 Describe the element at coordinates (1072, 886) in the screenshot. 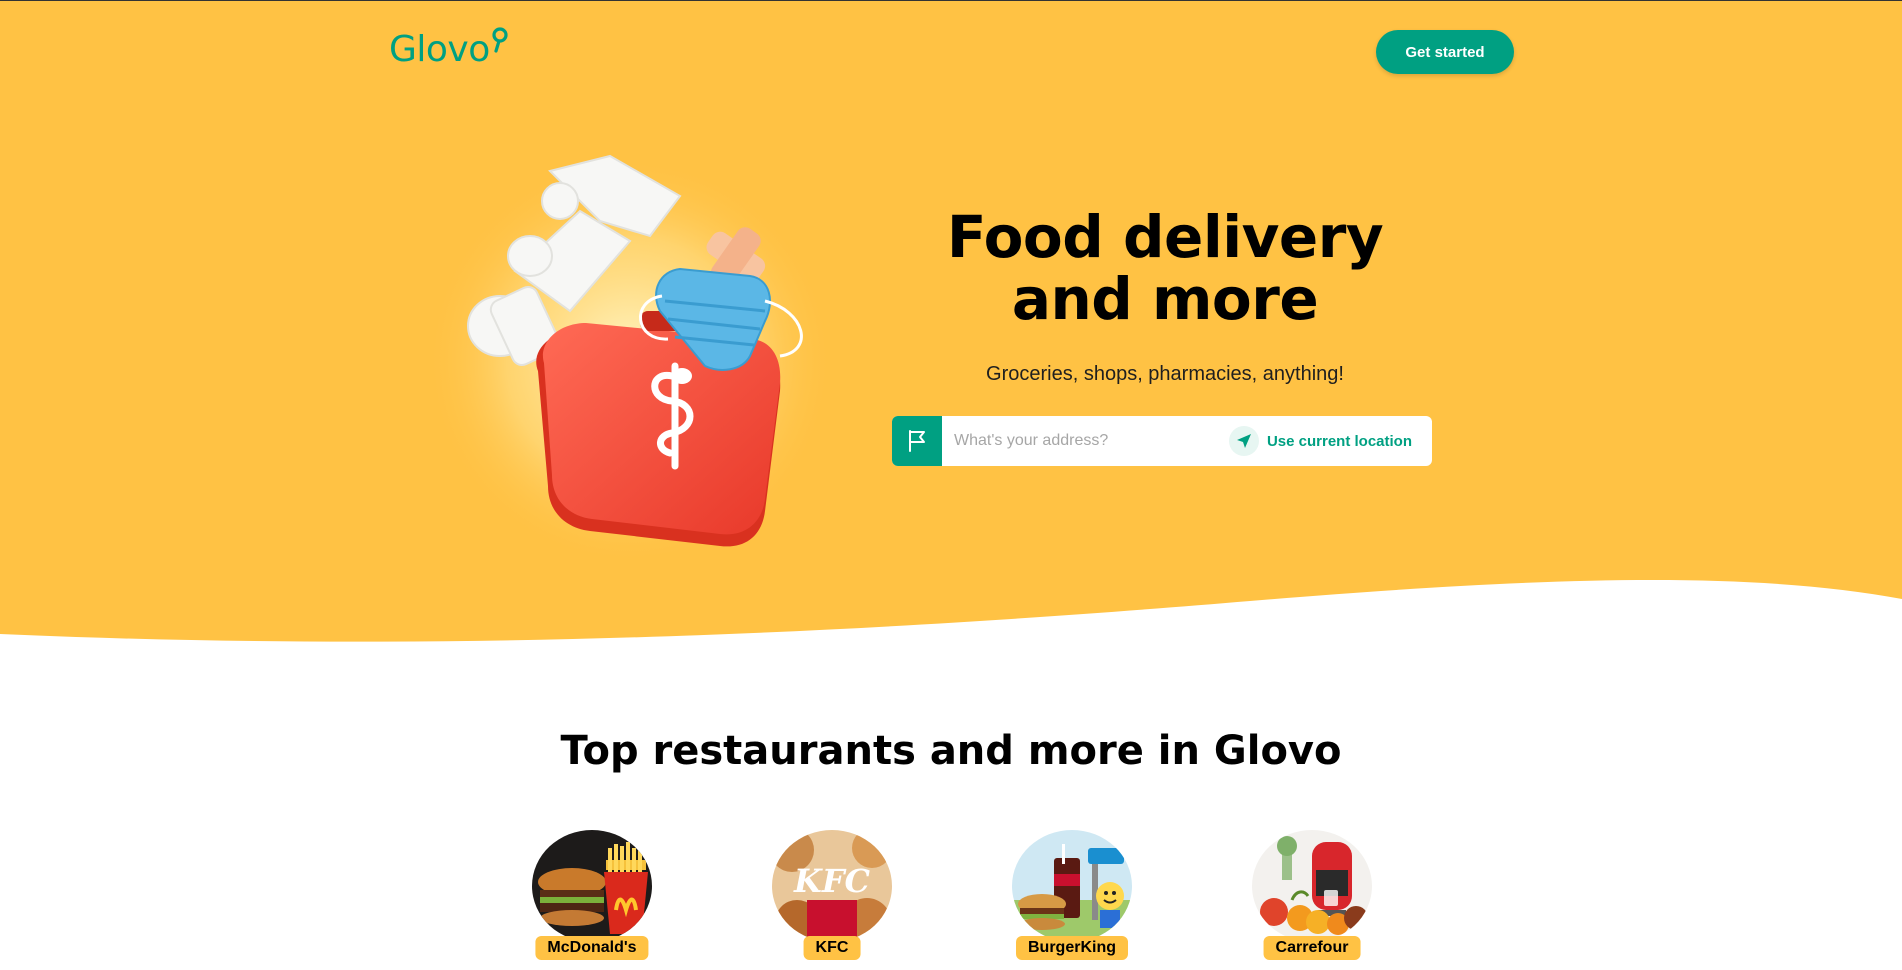

I see `store-image-burger-and-cola` at that location.